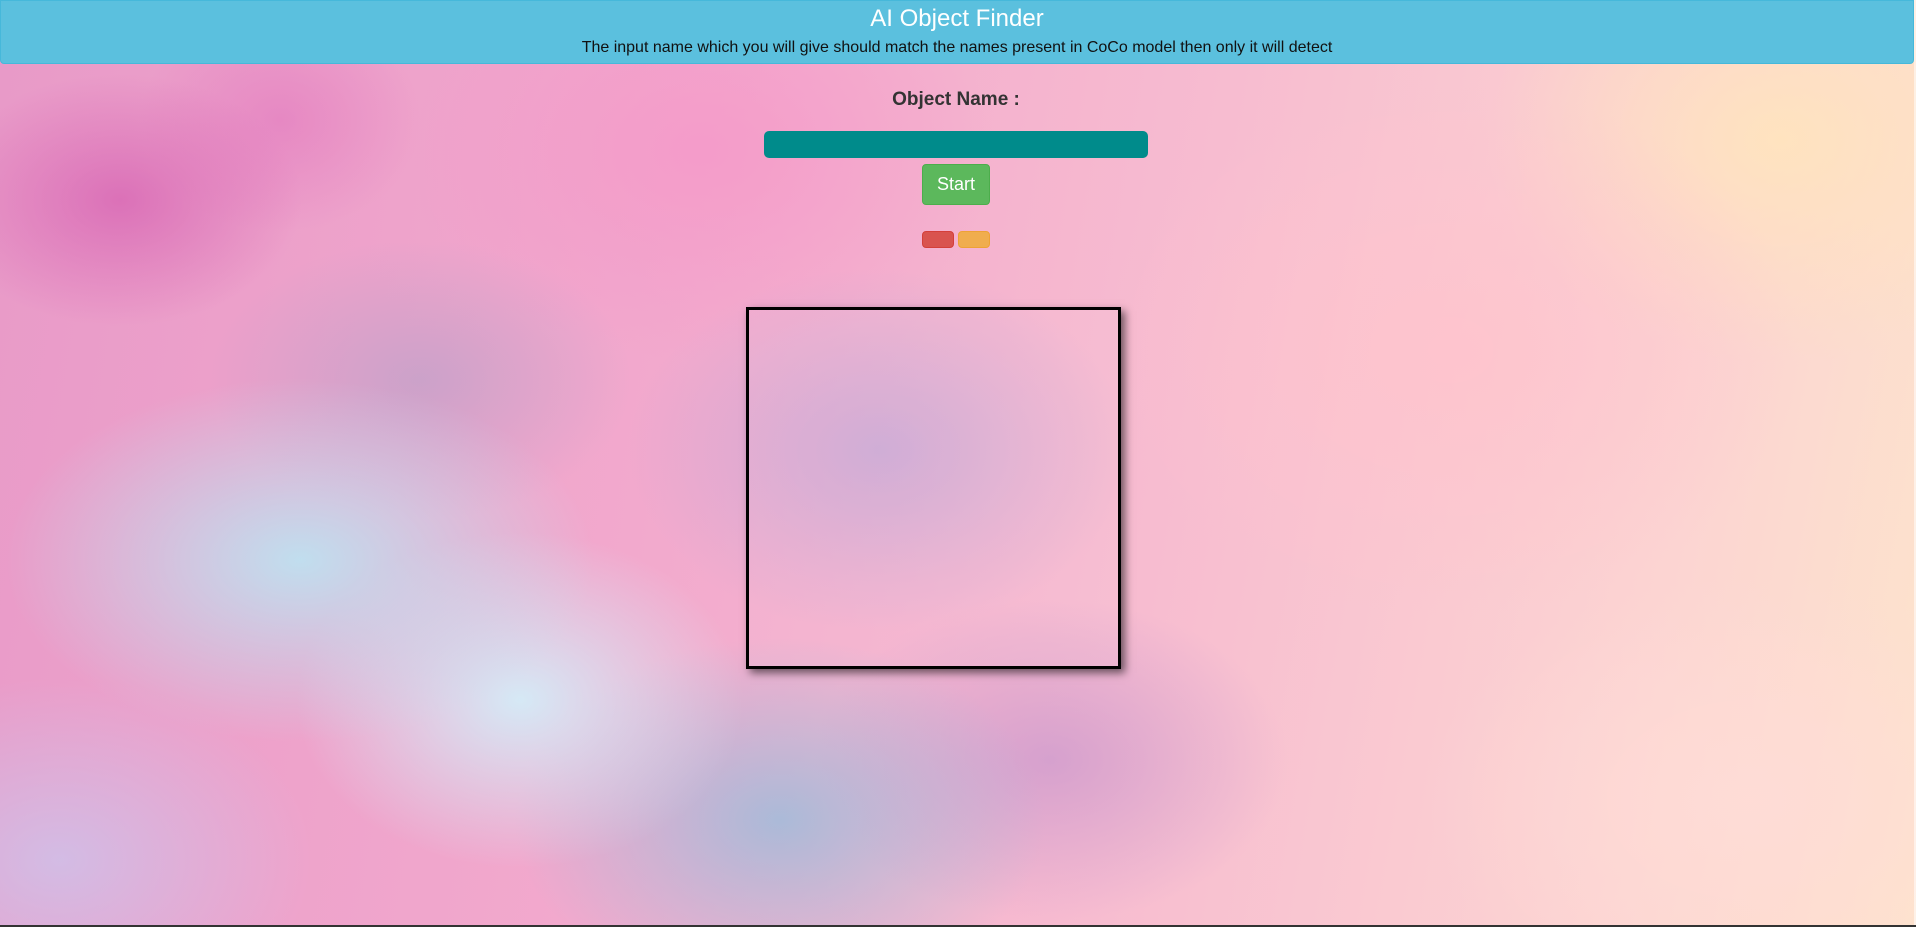 This screenshot has height=927, width=1916. I want to click on pause-button, so click(974, 239).